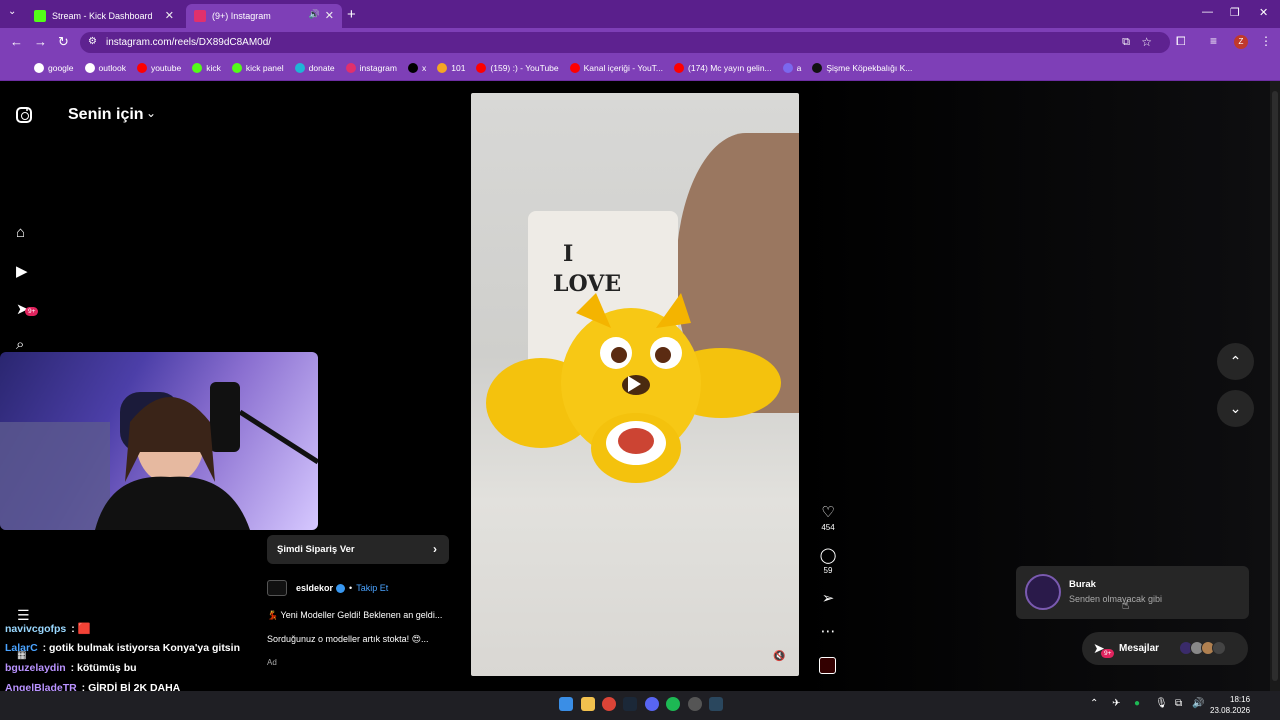 This screenshot has height=720, width=1280. Describe the element at coordinates (1178, 703) in the screenshot. I see `tray-network-icon: ⧉` at that location.